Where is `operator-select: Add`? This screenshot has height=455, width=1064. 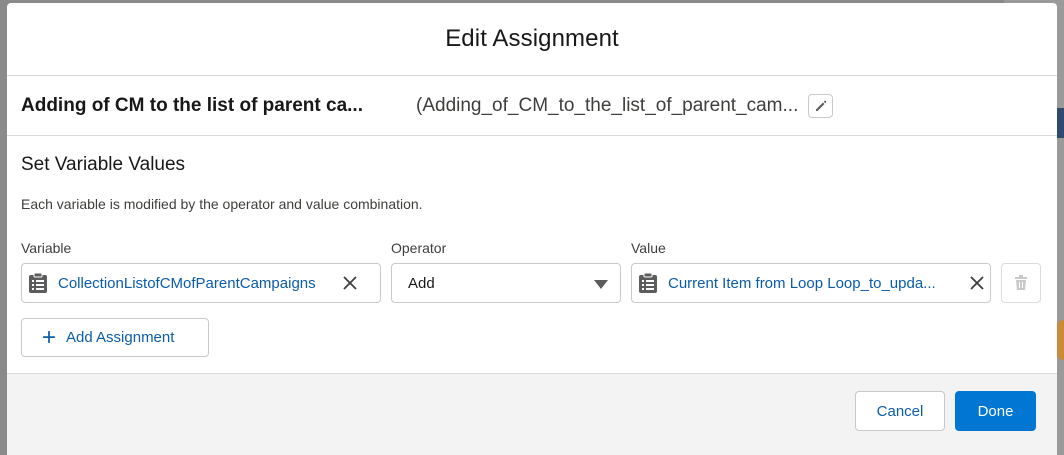 operator-select: Add is located at coordinates (506, 283).